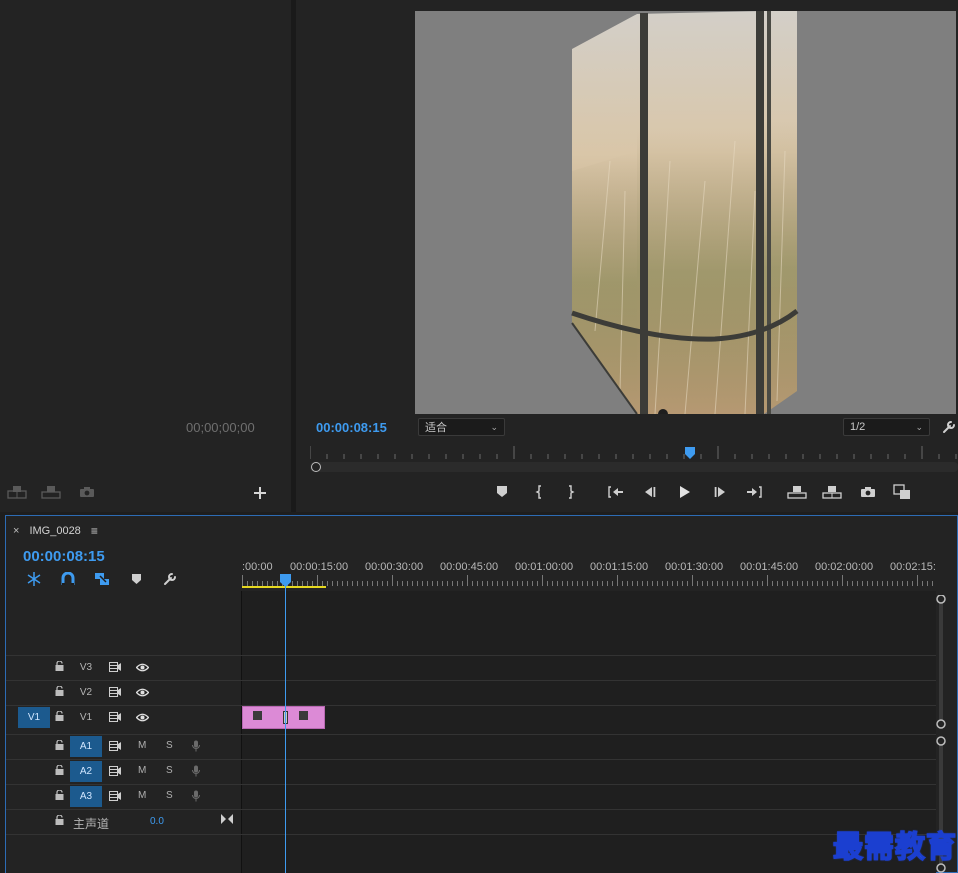 Image resolution: width=958 pixels, height=873 pixels. What do you see at coordinates (170, 579) in the screenshot?
I see `timeline-settings-wrench-icon` at bounding box center [170, 579].